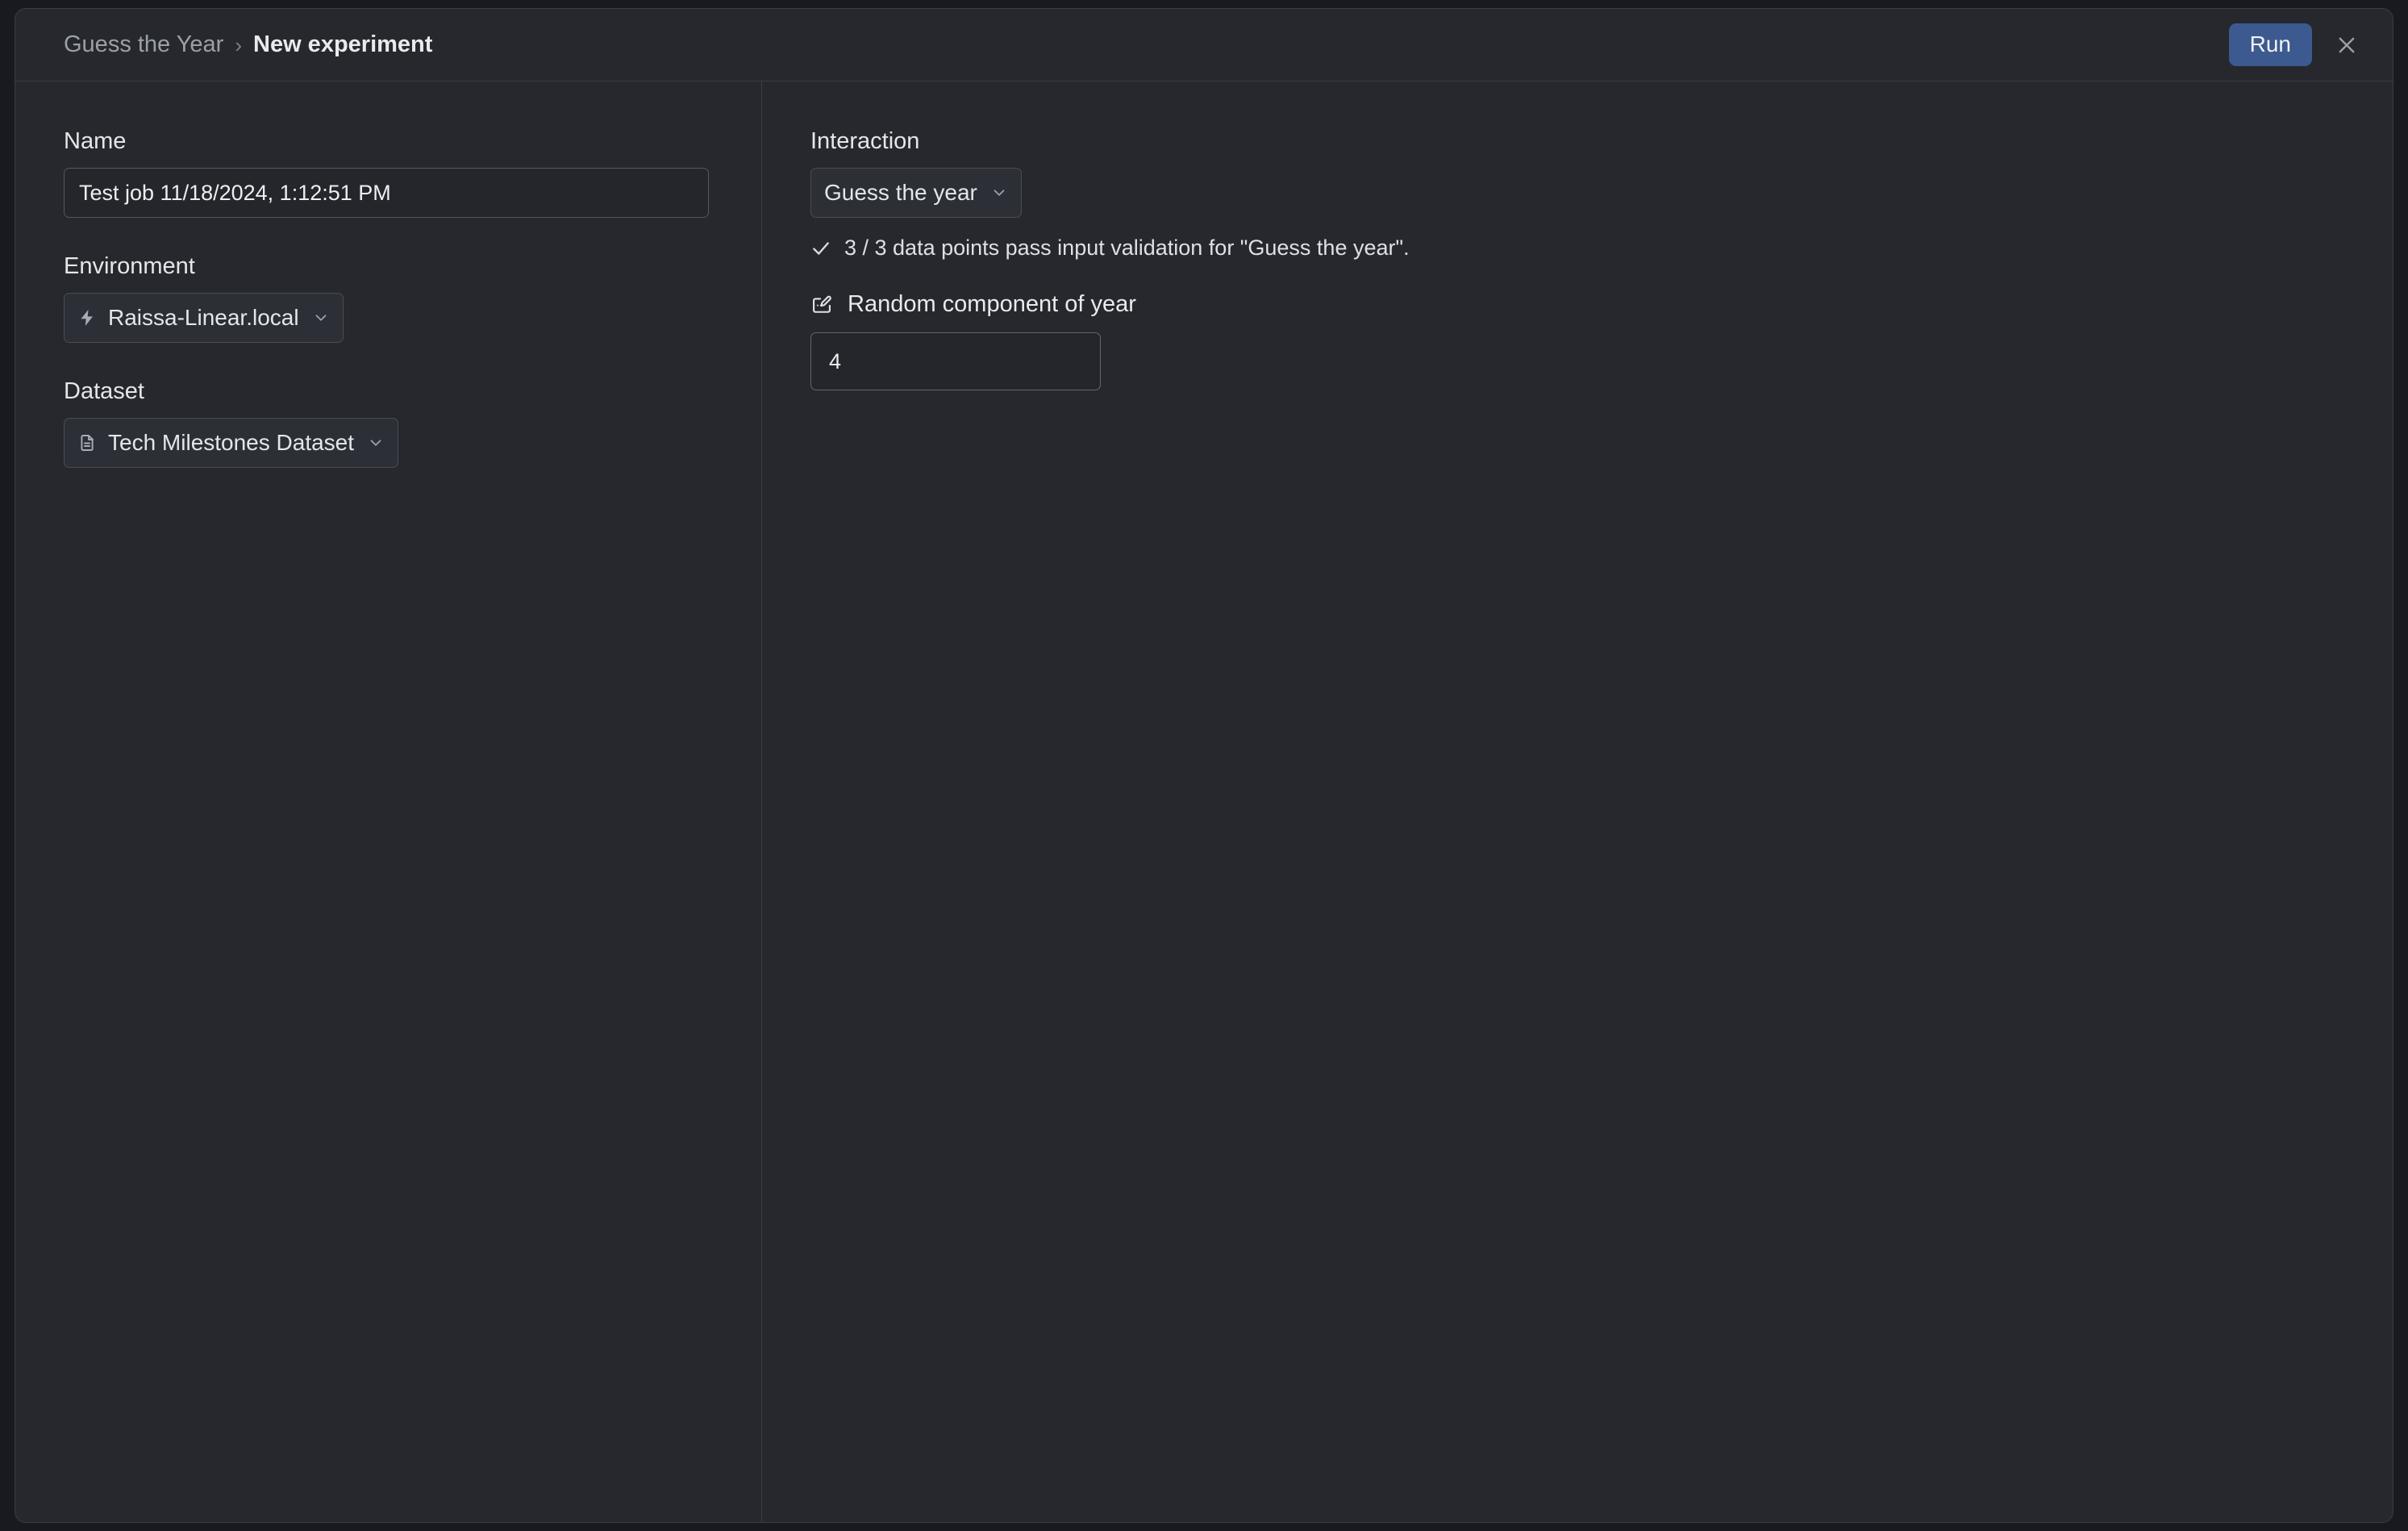  What do you see at coordinates (865, 141) in the screenshot?
I see `interaction-field-label: Interaction` at bounding box center [865, 141].